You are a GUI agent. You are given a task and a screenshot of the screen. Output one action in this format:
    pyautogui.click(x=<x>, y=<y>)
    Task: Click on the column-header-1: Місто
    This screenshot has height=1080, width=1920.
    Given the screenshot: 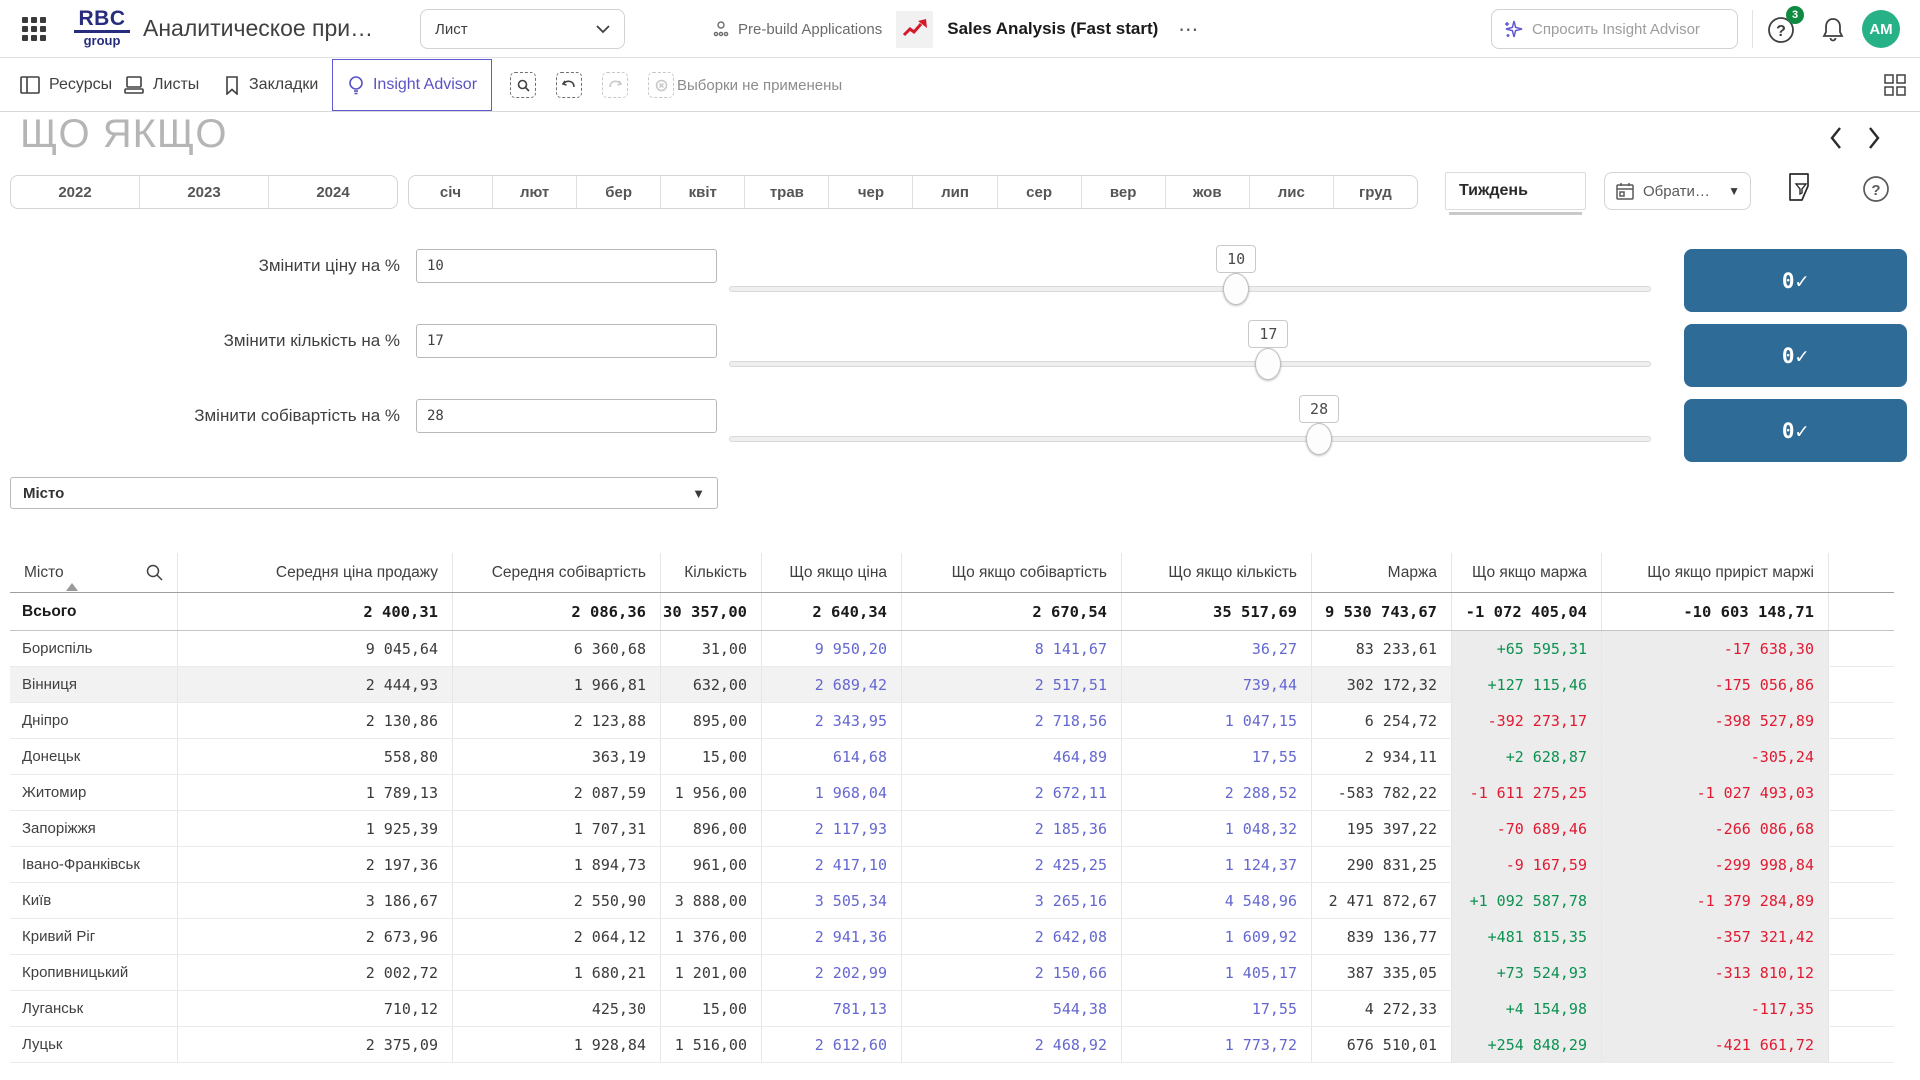 What is the action you would take?
    pyautogui.click(x=94, y=572)
    